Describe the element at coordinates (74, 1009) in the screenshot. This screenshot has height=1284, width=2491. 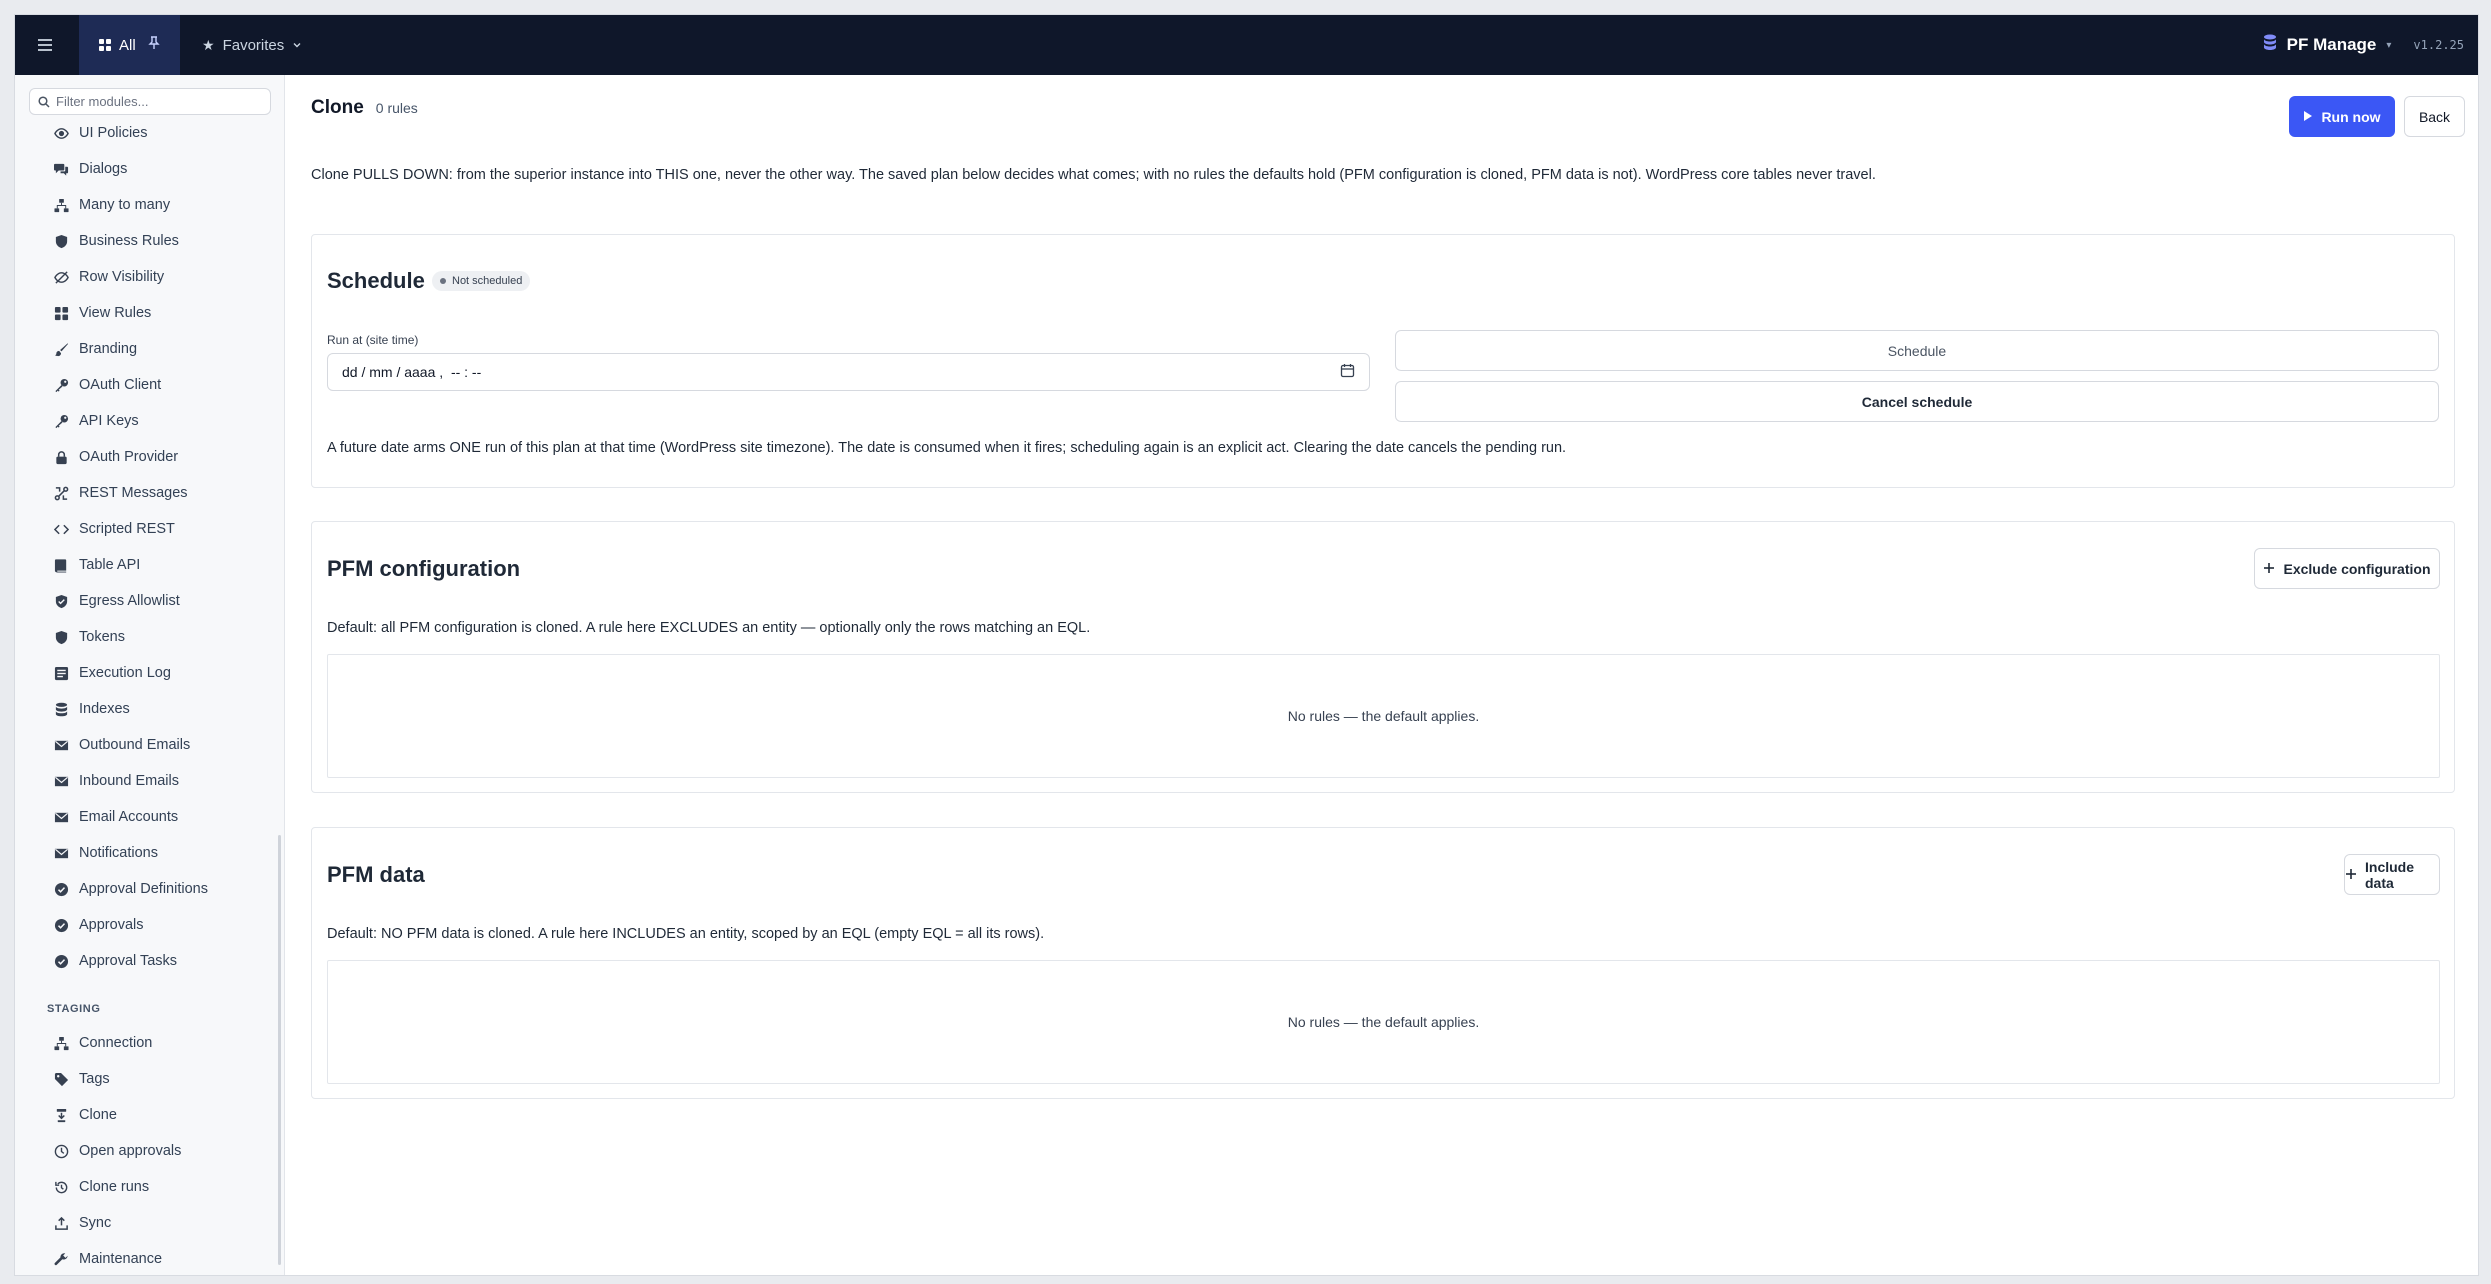
I see `sidebar-section-staging: STAGING` at that location.